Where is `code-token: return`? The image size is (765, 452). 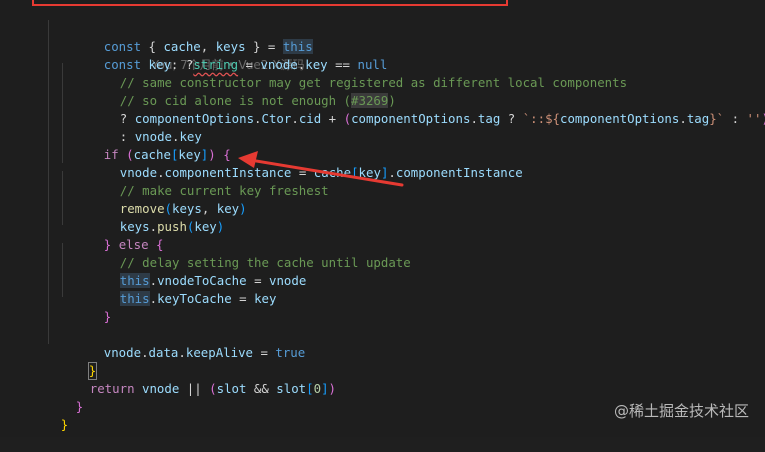 code-token: return is located at coordinates (115, 388).